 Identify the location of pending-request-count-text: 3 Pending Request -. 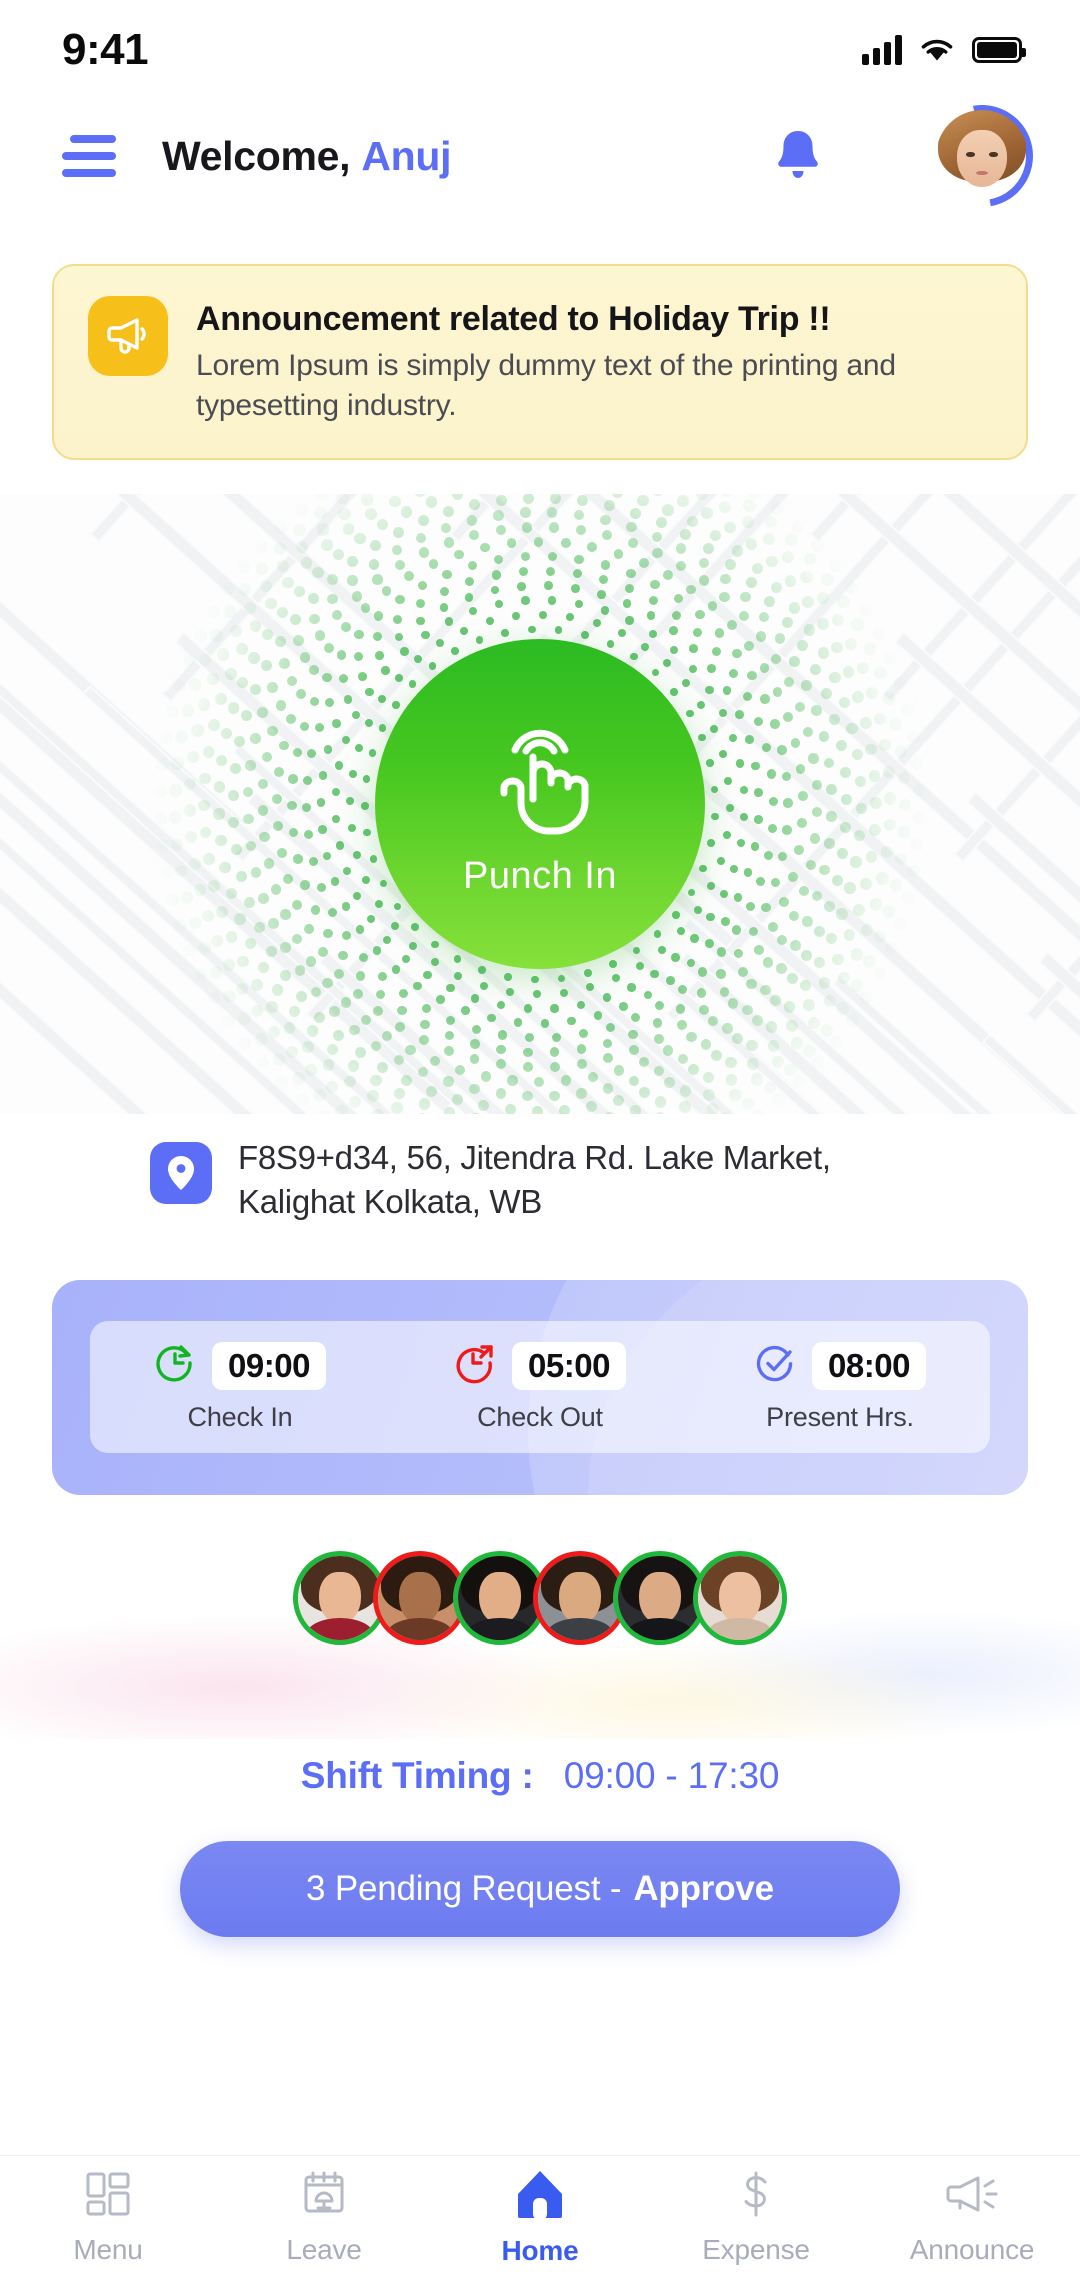
(464, 1888).